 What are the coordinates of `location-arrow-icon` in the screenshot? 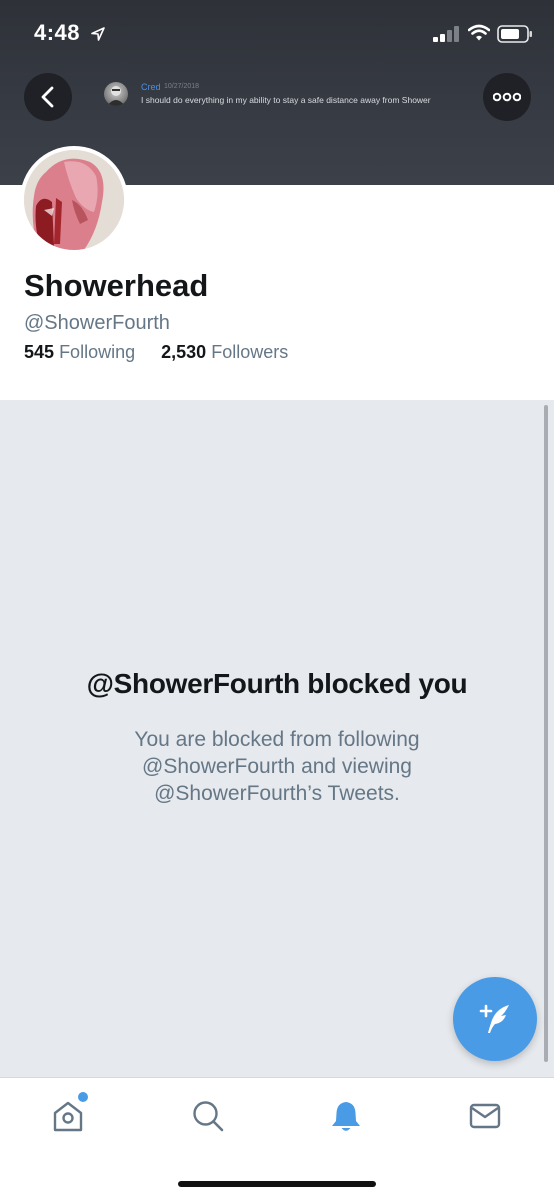 It's located at (98, 34).